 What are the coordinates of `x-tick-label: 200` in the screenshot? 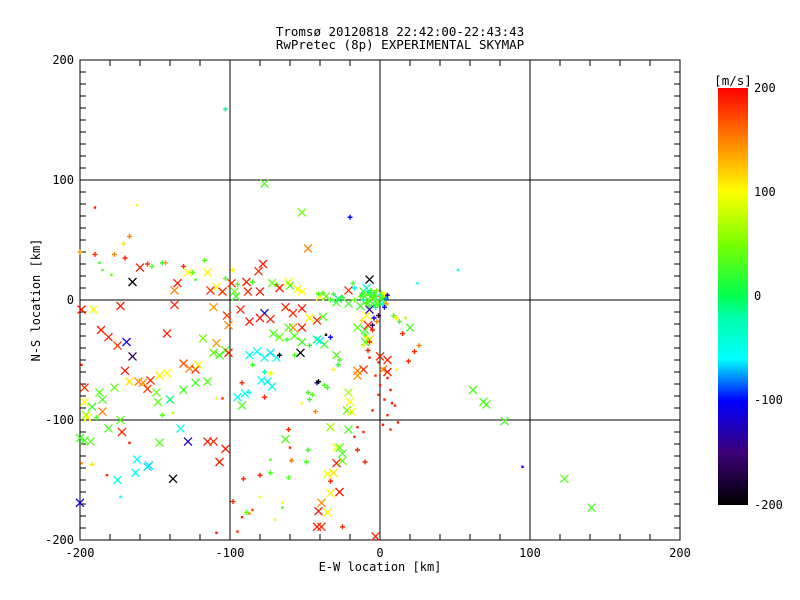 It's located at (680, 553).